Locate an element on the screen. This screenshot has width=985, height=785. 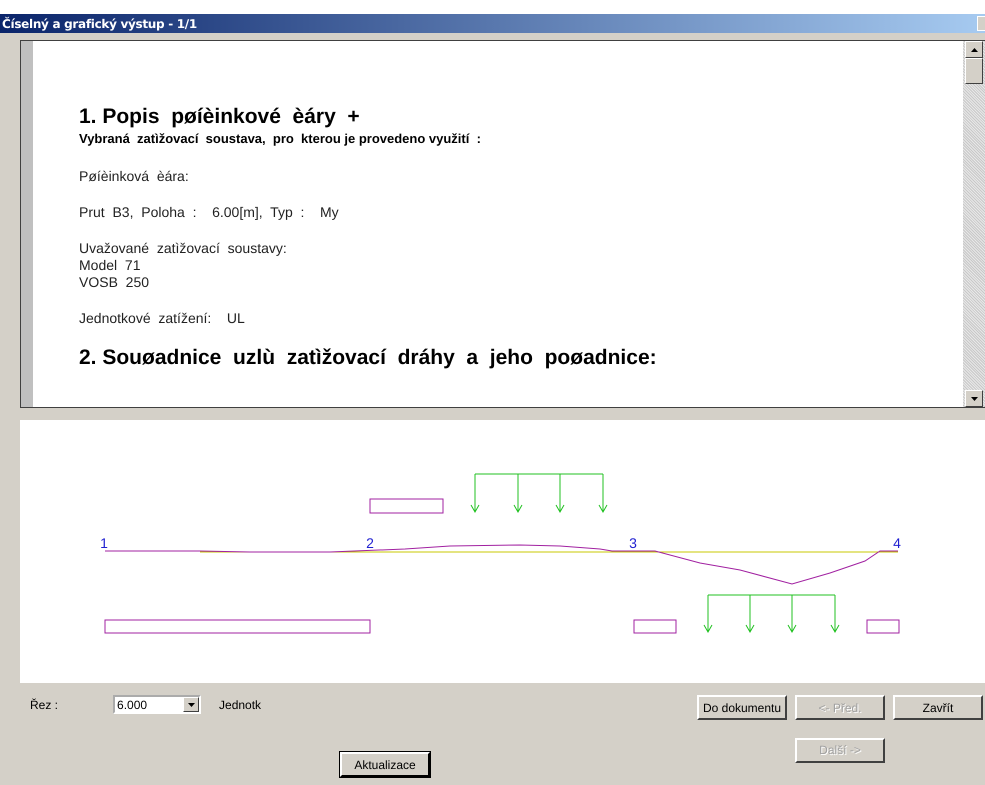
unit-label: Jednotk is located at coordinates (240, 705).